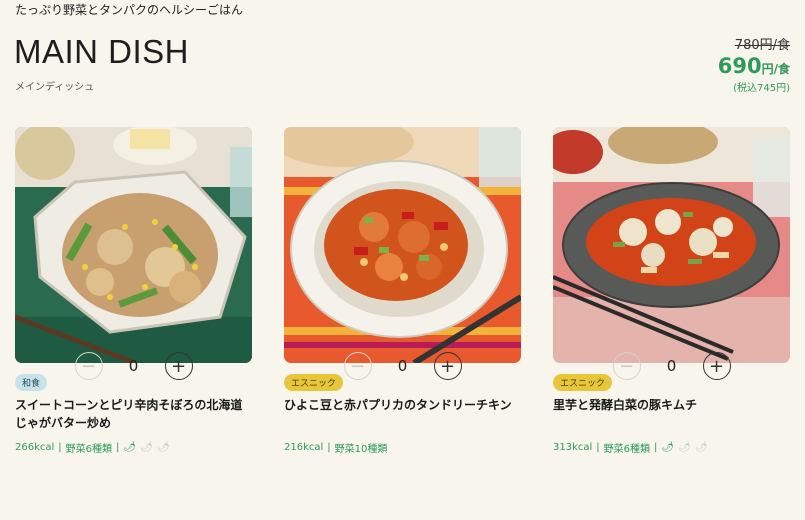  What do you see at coordinates (361, 449) in the screenshot?
I see `vegetable-count: 野菜10種類` at bounding box center [361, 449].